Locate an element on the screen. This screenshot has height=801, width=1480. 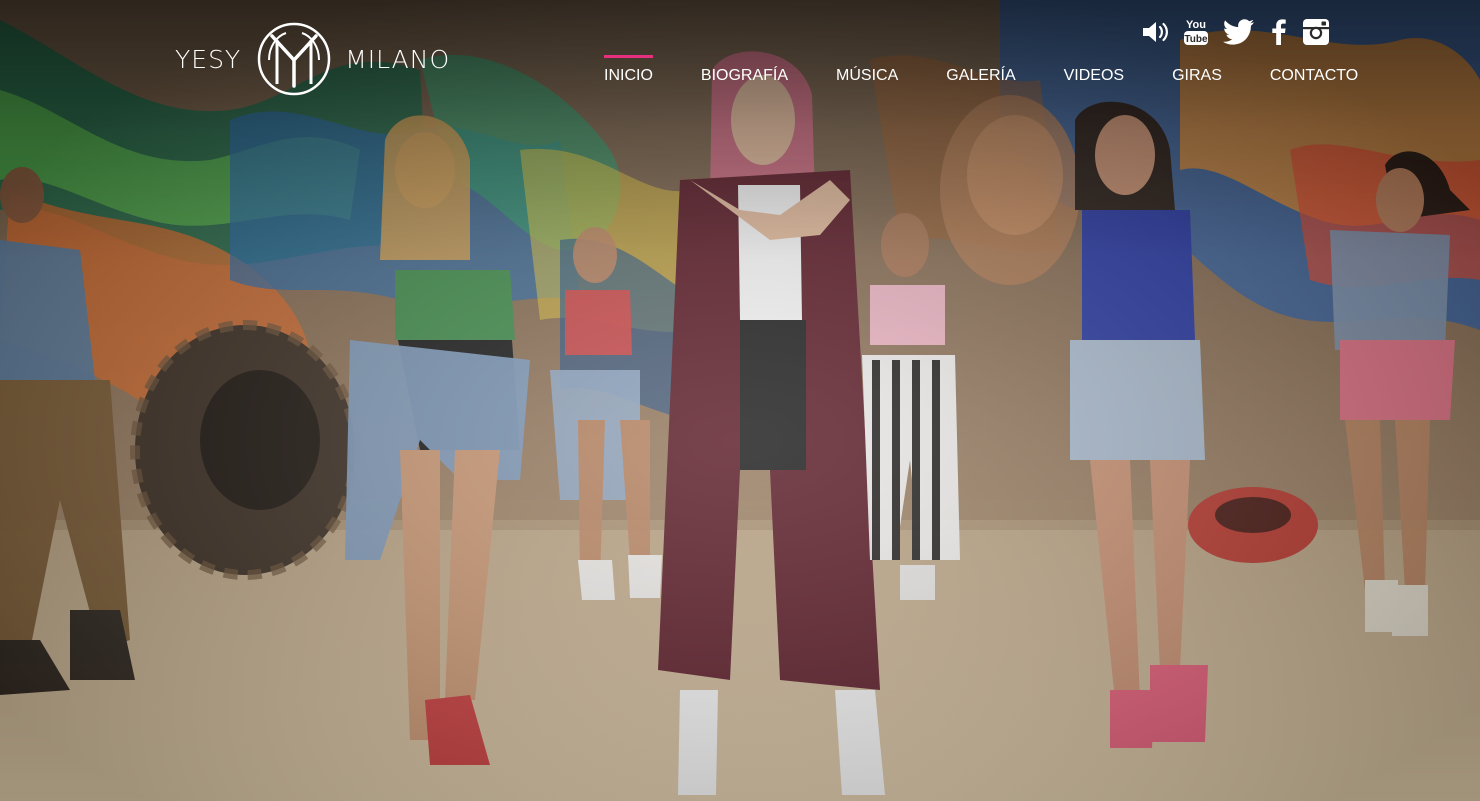
nav-item-label: BIOGRAFÍA is located at coordinates (744, 75).